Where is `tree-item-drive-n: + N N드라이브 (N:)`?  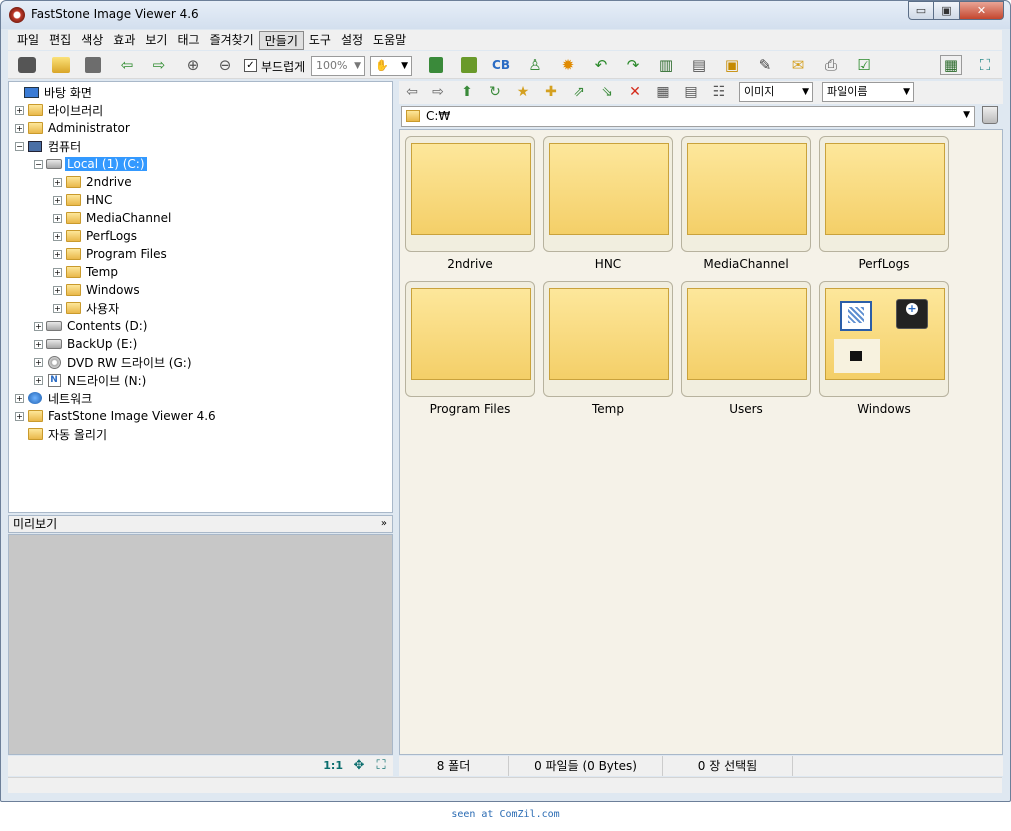 tree-item-drive-n: + N N드라이브 (N:) is located at coordinates (91, 380).